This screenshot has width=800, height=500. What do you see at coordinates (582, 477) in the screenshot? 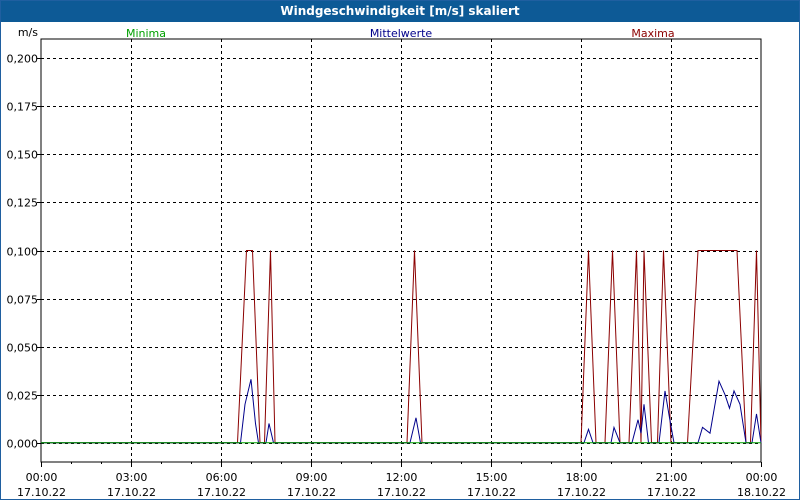
I see `x-tick-label-time: 18:00` at bounding box center [582, 477].